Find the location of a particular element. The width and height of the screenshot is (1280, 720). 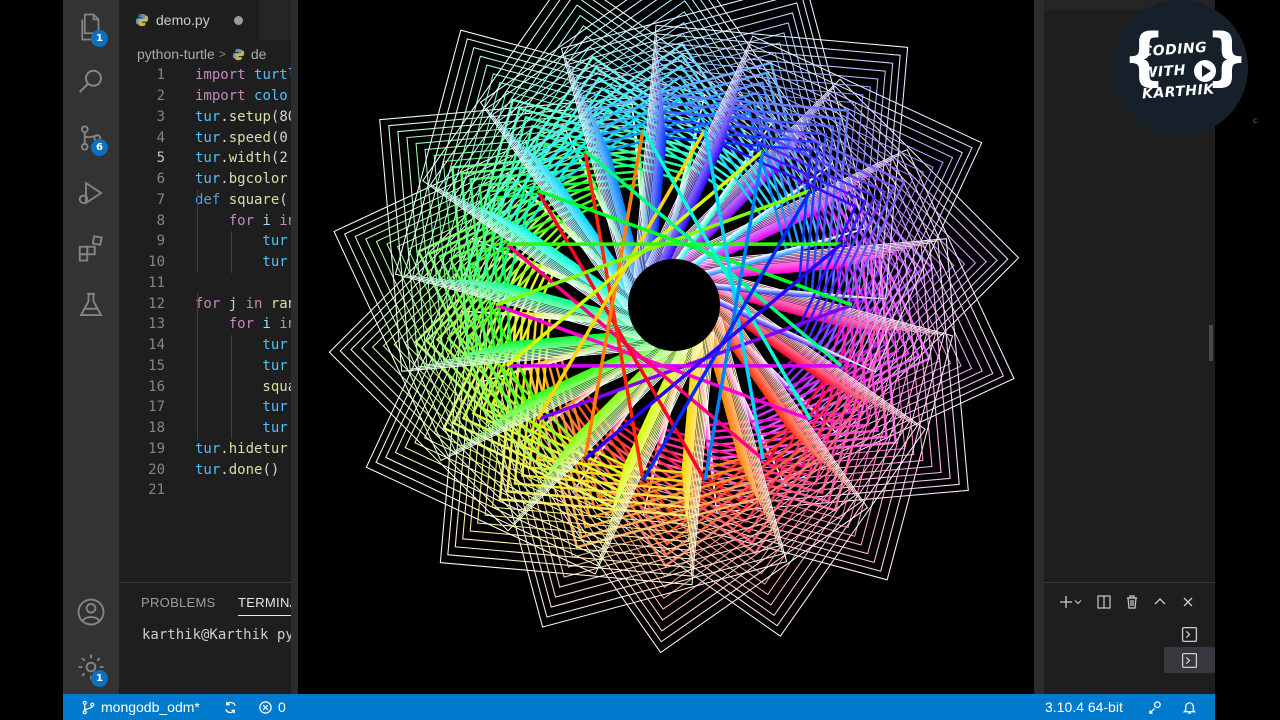

terminal-side-panel is located at coordinates (1129, 638).